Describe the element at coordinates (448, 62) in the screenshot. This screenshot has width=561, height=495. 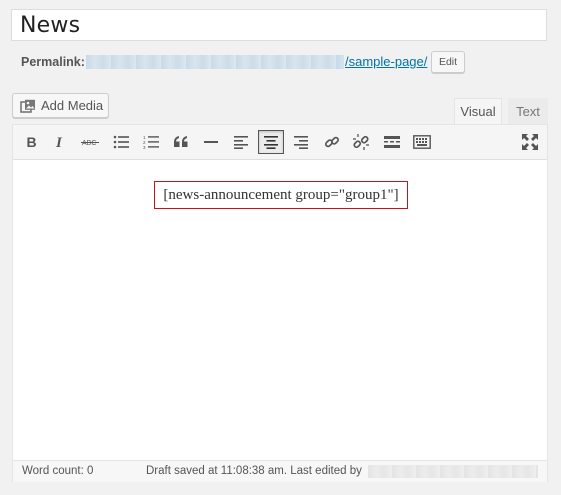
I see `permalink-edit-button: Edit` at that location.